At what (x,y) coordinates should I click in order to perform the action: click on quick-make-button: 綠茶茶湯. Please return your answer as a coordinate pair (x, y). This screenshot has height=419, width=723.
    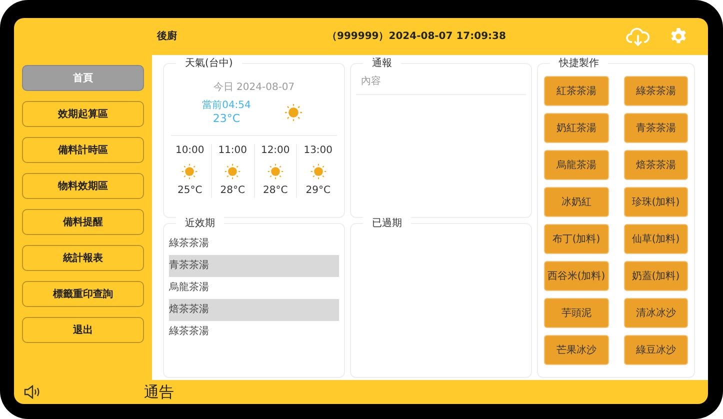
    Looking at the image, I should click on (656, 91).